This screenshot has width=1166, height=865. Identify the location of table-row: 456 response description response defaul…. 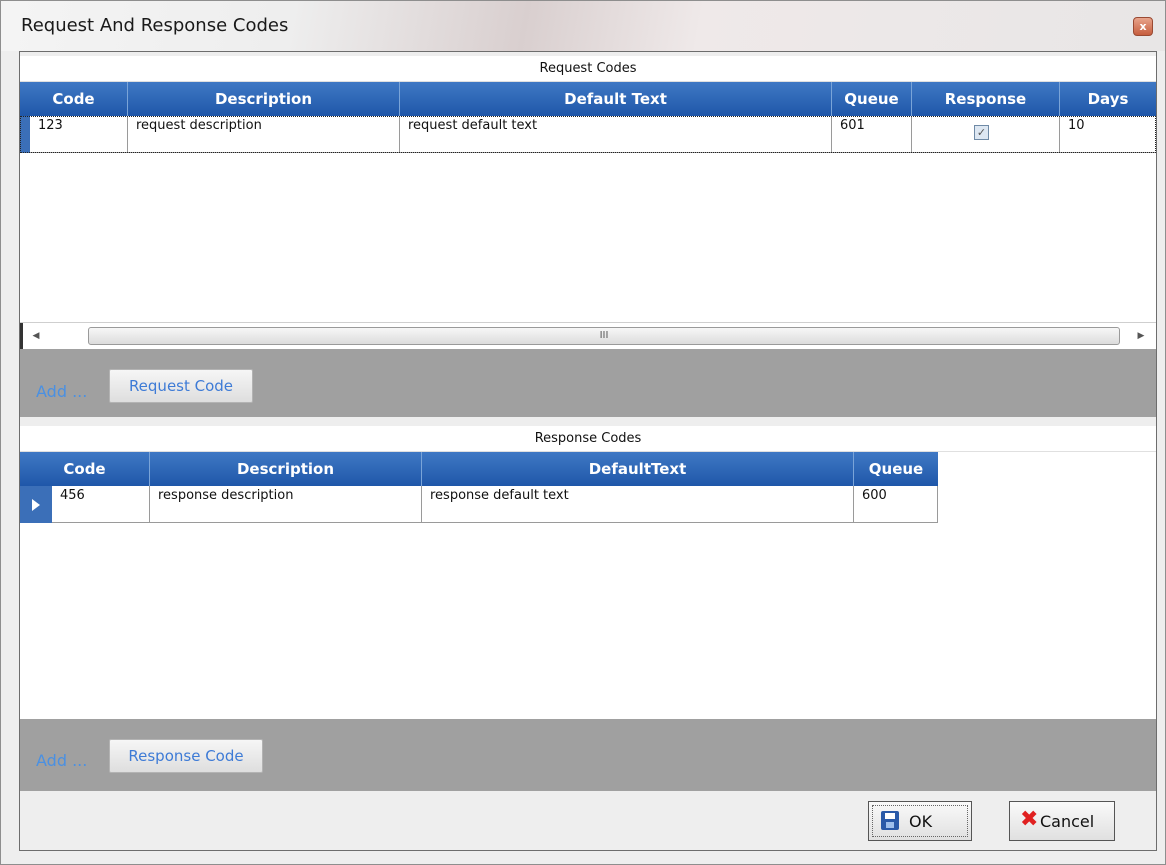
(479, 504).